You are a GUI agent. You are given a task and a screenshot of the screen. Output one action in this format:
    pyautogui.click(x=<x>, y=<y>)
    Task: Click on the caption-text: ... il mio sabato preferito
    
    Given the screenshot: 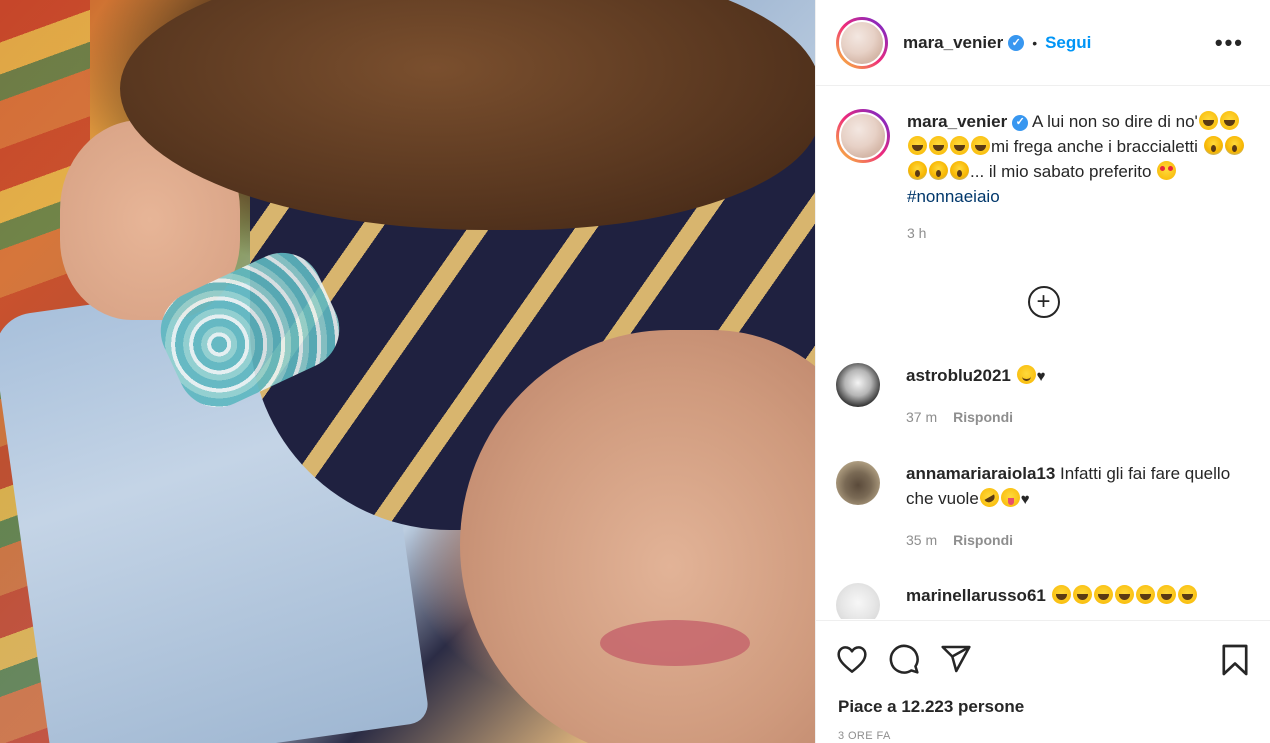 What is the action you would take?
    pyautogui.click(x=1061, y=171)
    